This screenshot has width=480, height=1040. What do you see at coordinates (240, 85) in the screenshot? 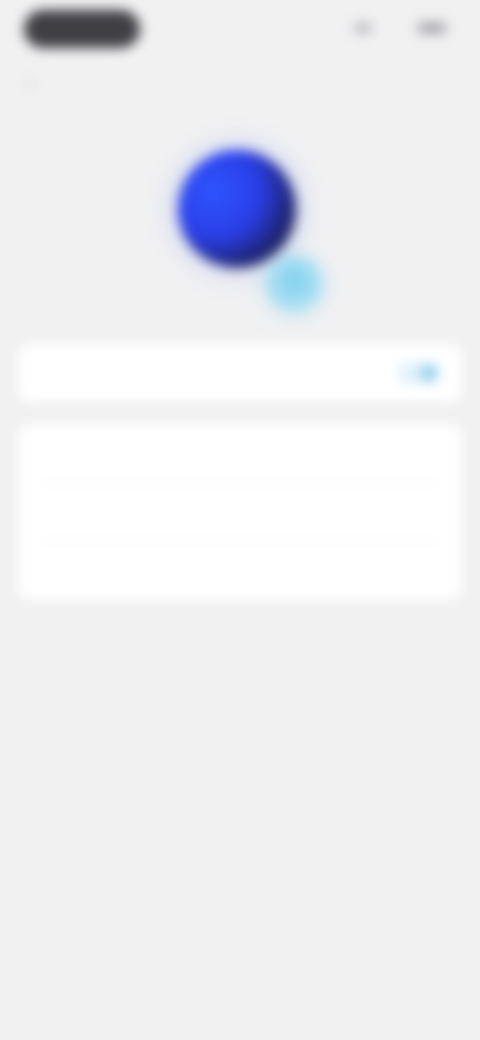
I see `page-title` at bounding box center [240, 85].